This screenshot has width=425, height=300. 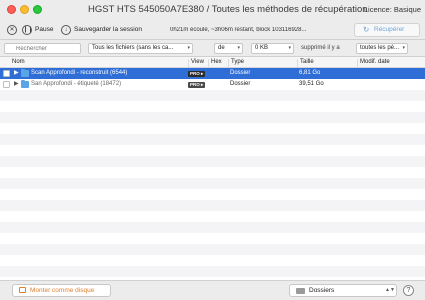 I want to click on licence-label: Licence: Basique, so click(x=392, y=9).